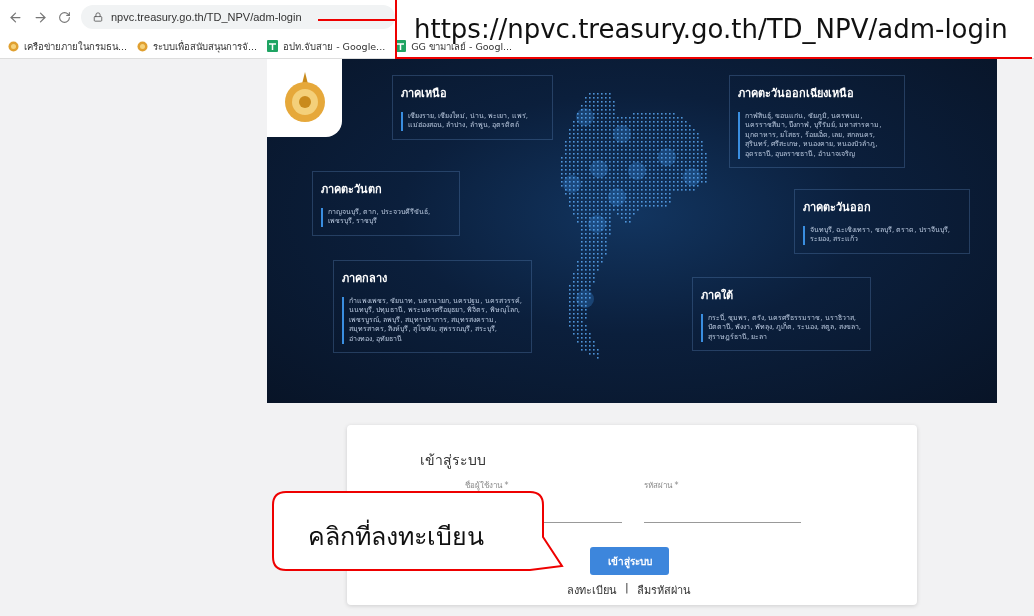  Describe the element at coordinates (424, 94) in the screenshot. I see `region-title: ภาคเหนือ` at that location.